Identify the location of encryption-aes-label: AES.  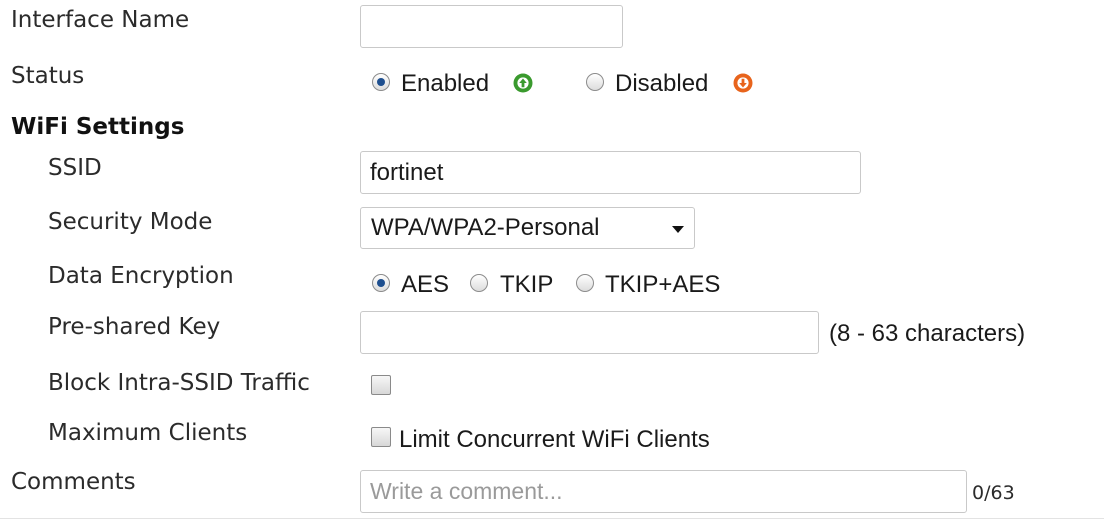
(425, 285).